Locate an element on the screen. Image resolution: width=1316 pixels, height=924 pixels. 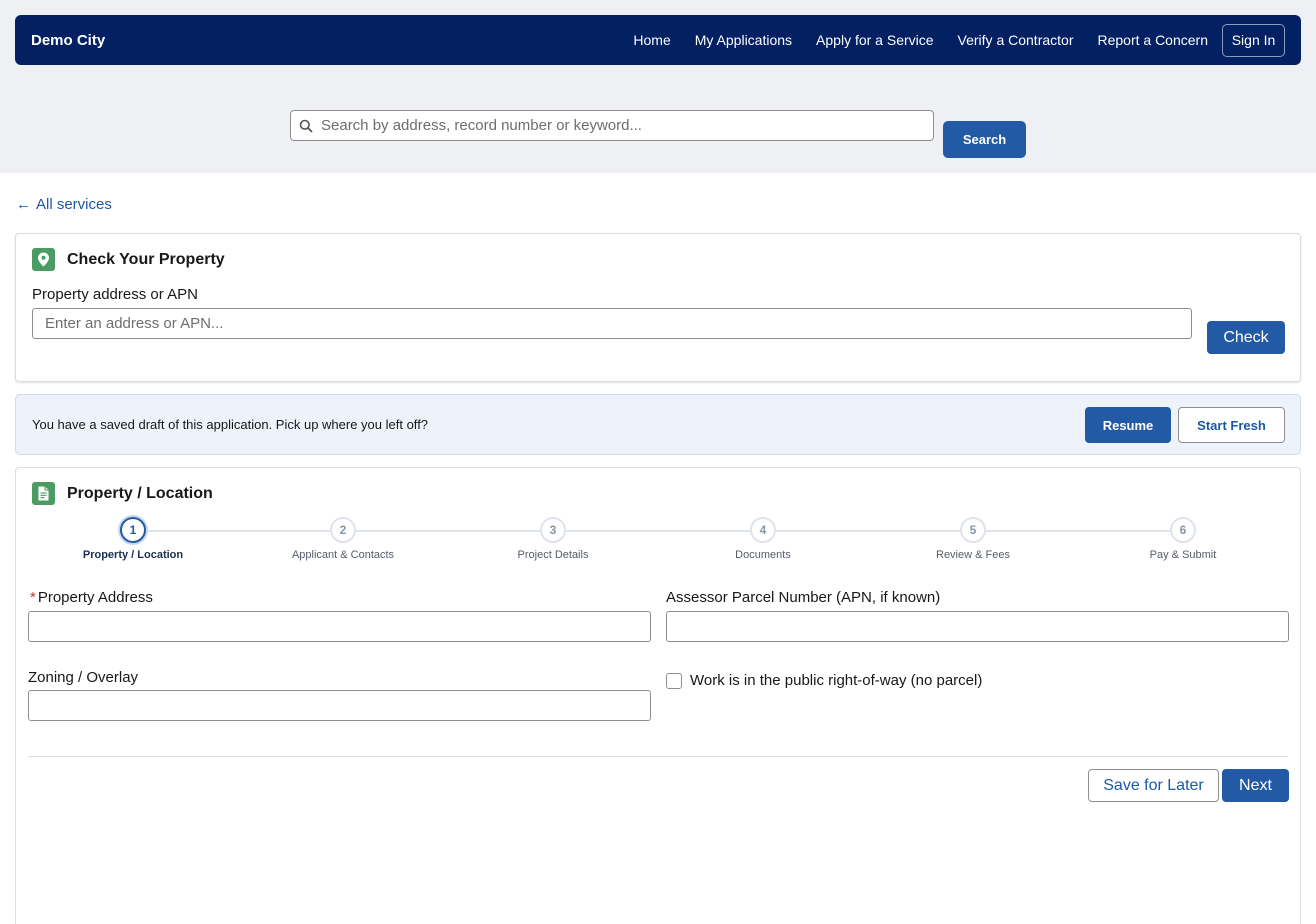
step-number: 2 is located at coordinates (343, 530).